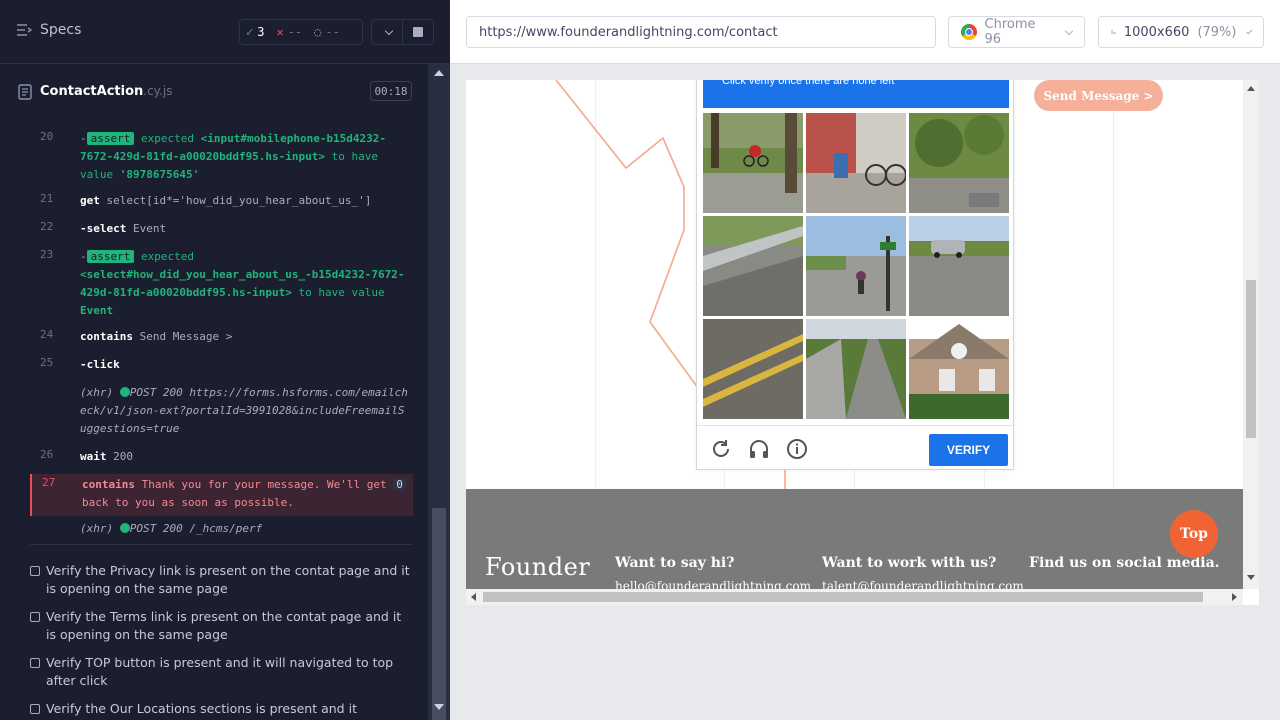  Describe the element at coordinates (1234, 597) in the screenshot. I see `scroll-right-icon` at that location.